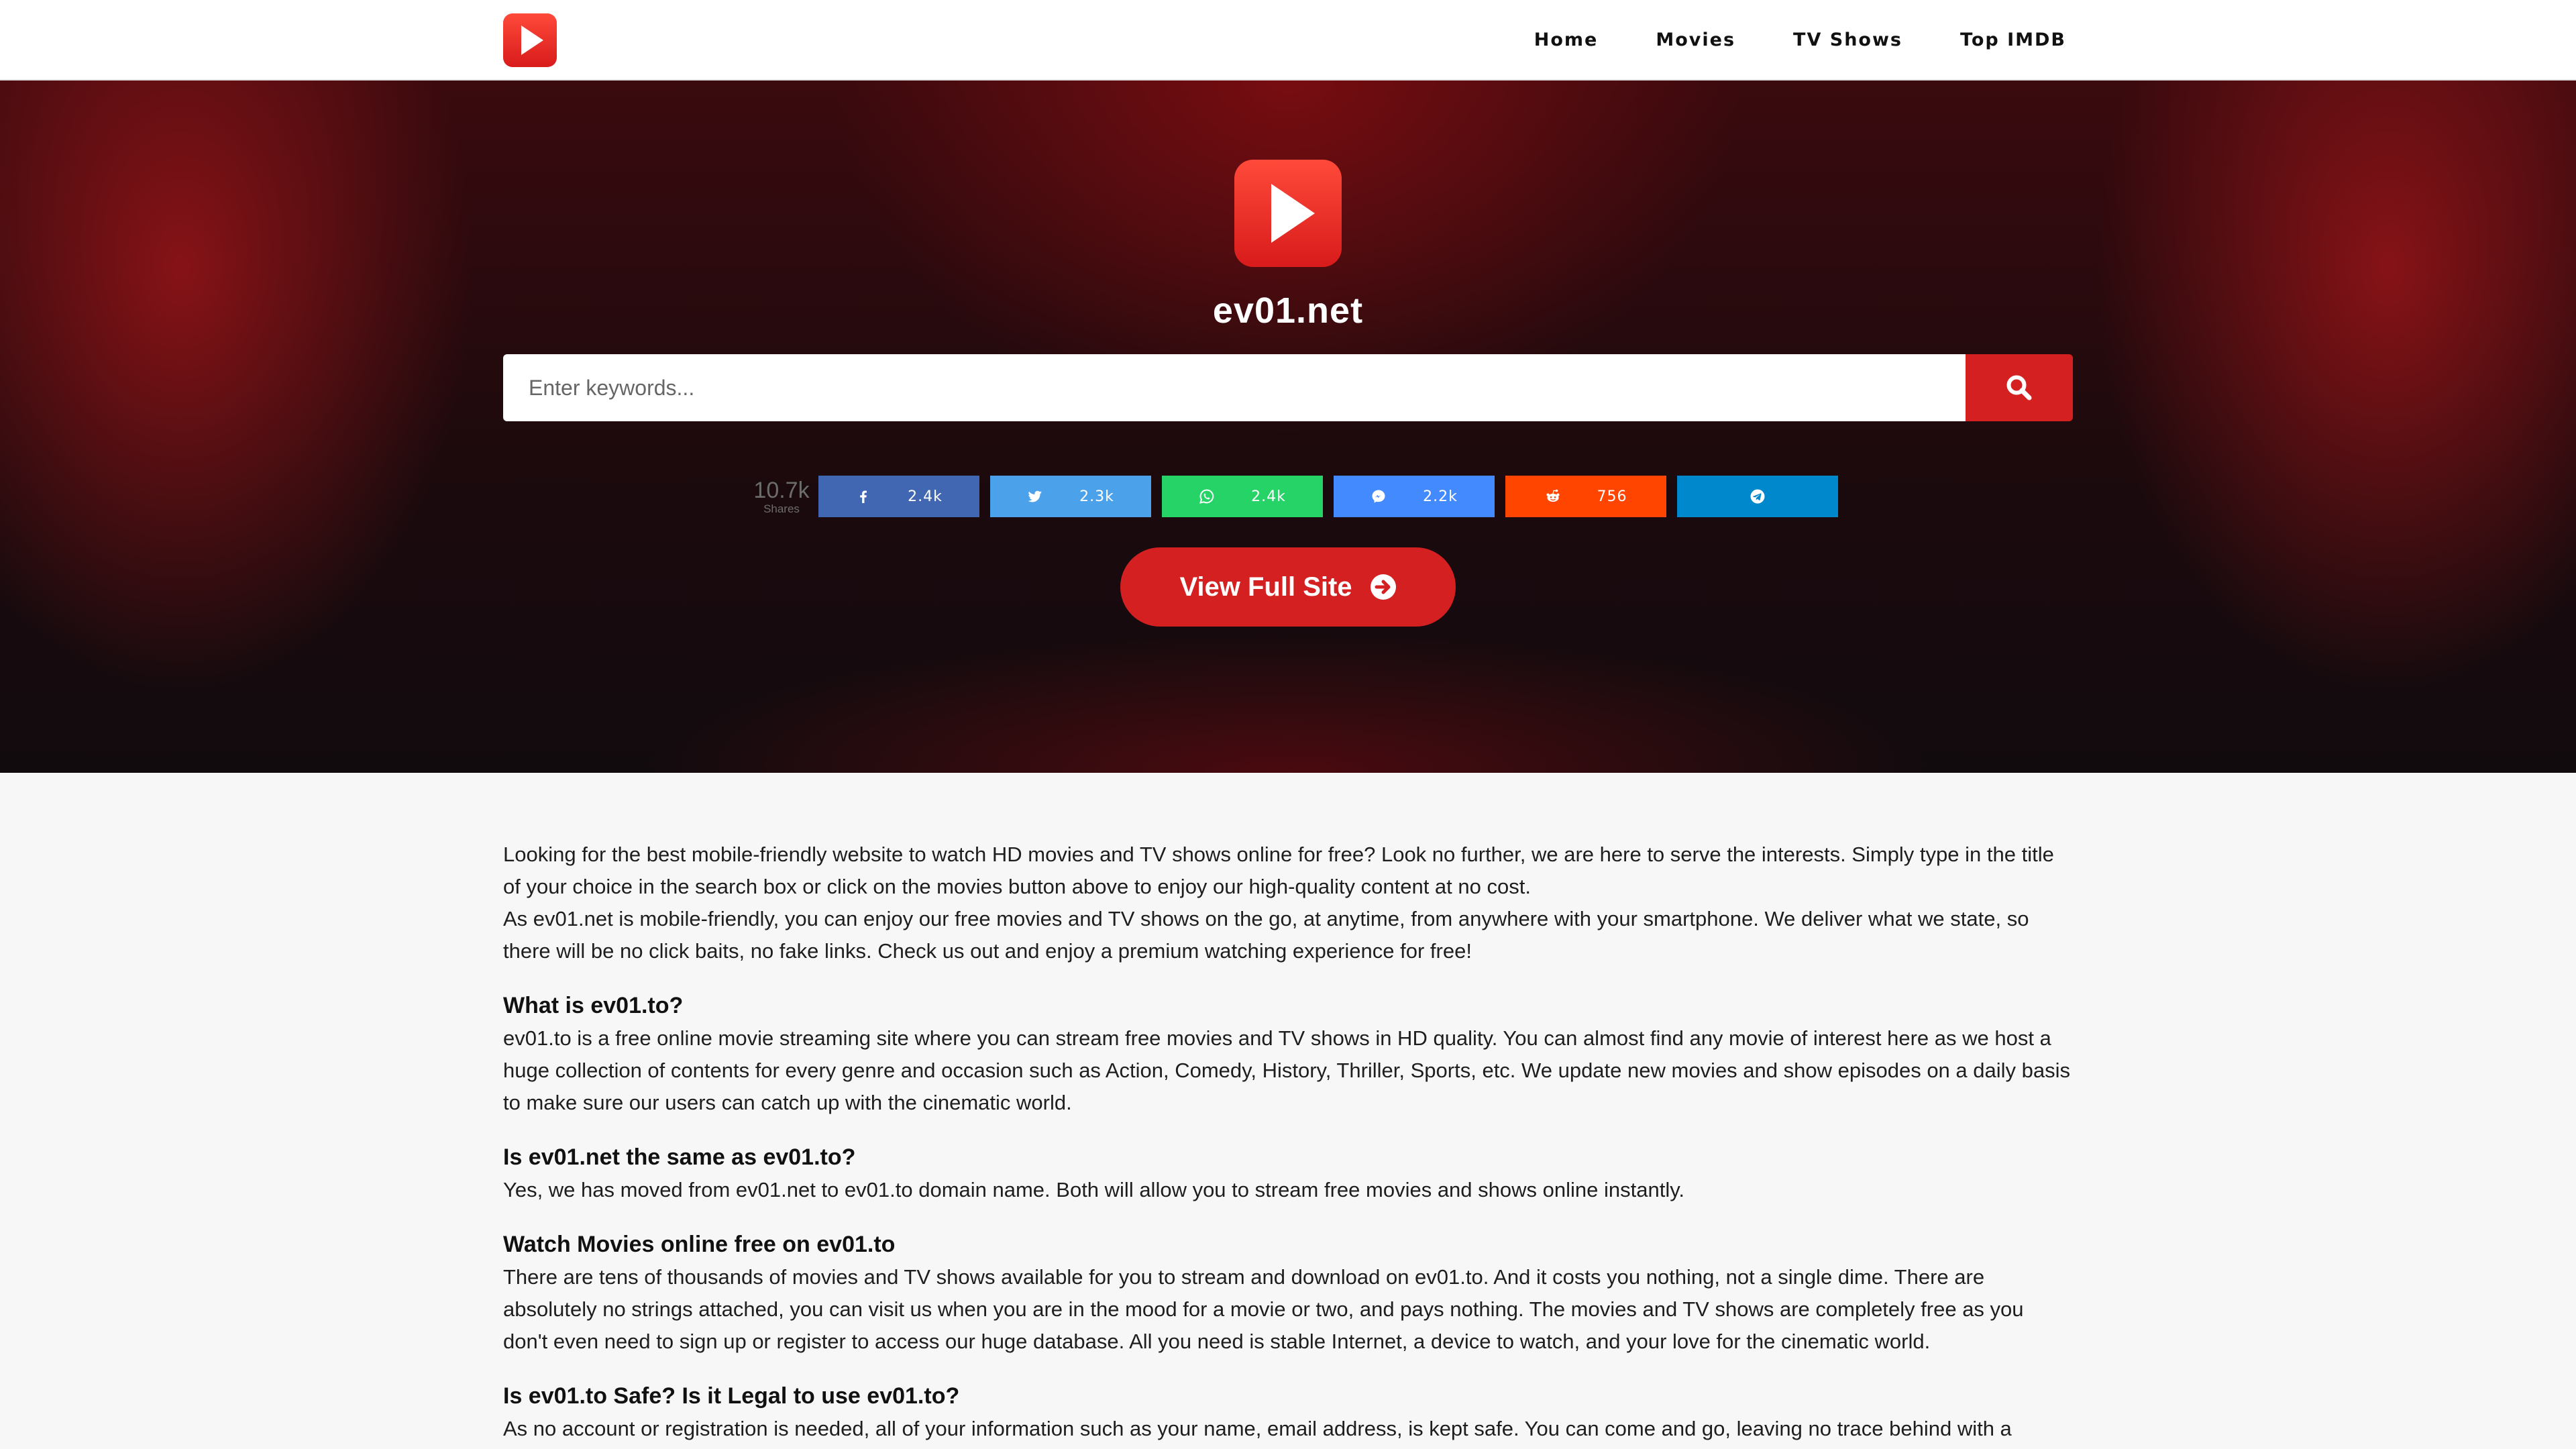  I want to click on share-bar: 10.7k Shares 2.4k 2.3k 2.4k 2.2k 756, so click(1291, 496).